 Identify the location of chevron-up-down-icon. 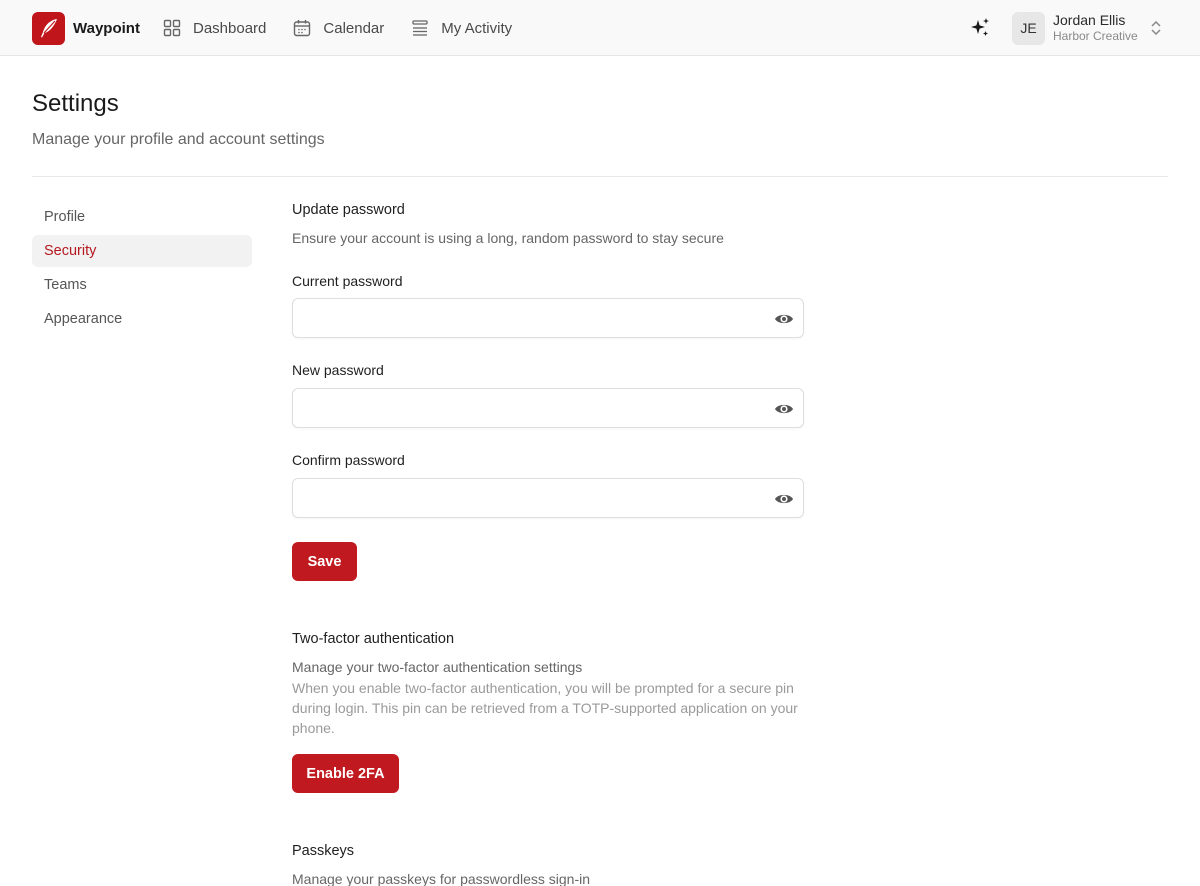
(1156, 28).